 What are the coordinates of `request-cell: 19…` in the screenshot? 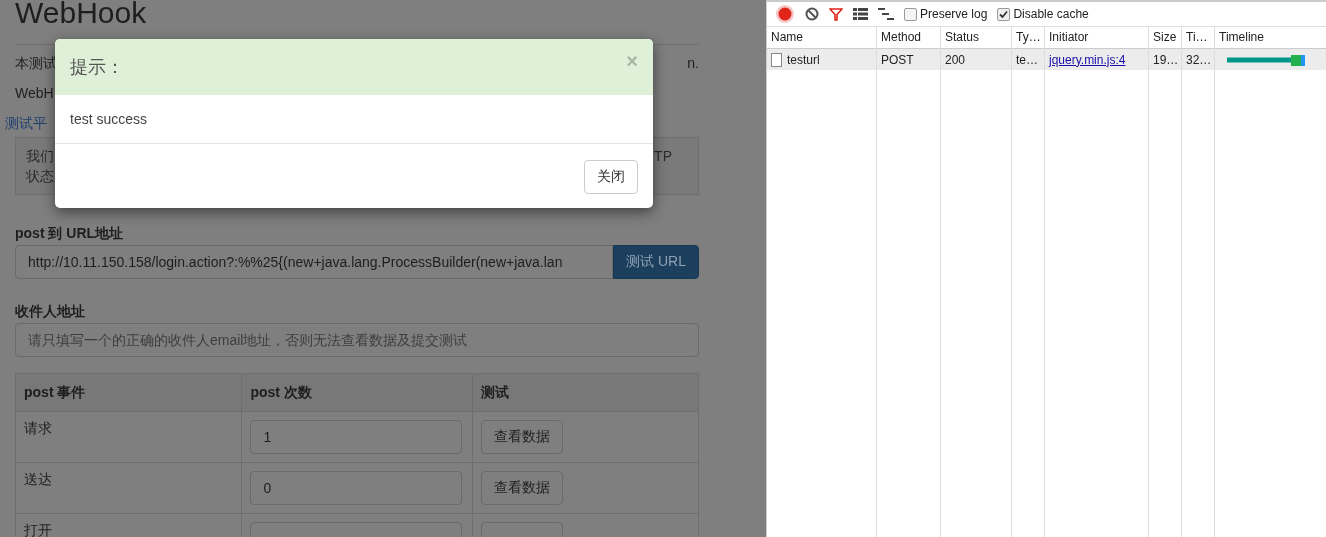 It's located at (1166, 59).